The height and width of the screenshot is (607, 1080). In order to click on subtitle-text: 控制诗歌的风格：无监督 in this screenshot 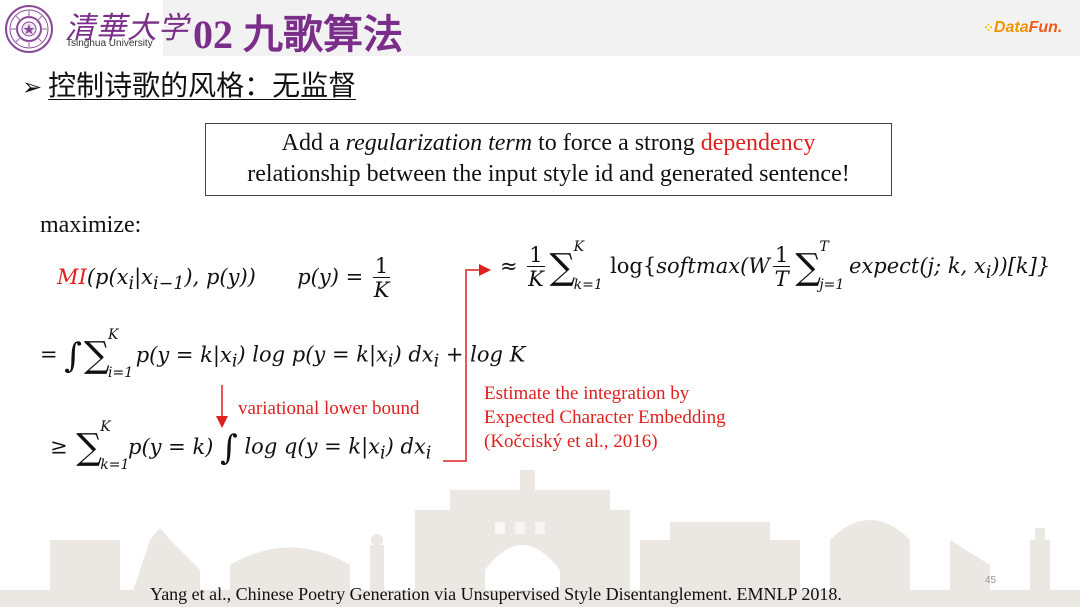, I will do `click(202, 85)`.